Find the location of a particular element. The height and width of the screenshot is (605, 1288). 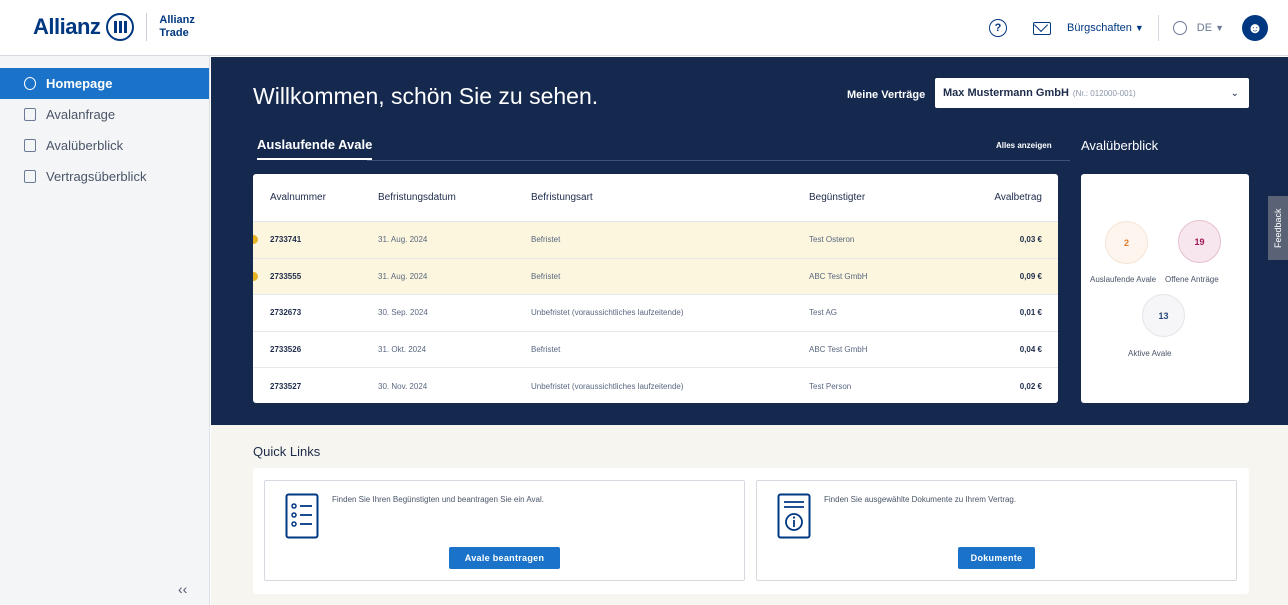

contract-select: Max Mustermann GmbH (Nr.: 012000-001) ⌄ is located at coordinates (1092, 93).